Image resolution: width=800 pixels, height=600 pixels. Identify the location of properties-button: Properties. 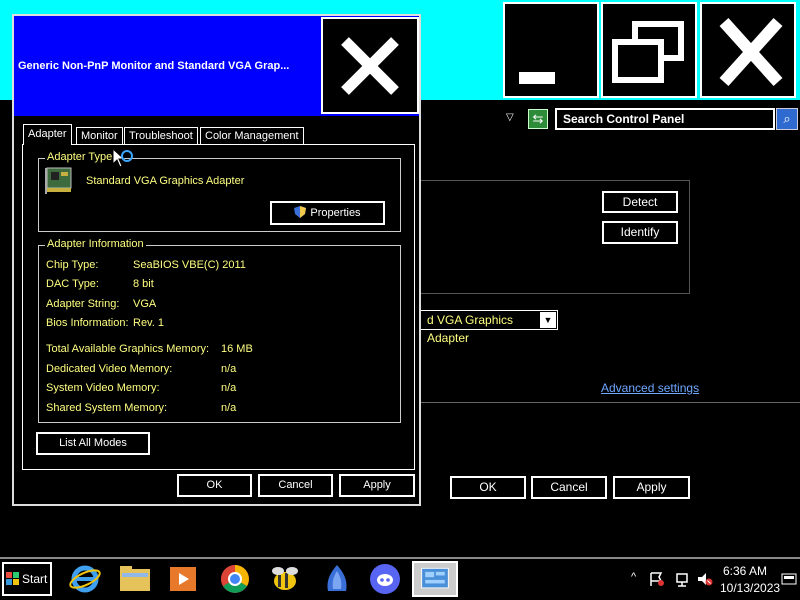
(327, 213).